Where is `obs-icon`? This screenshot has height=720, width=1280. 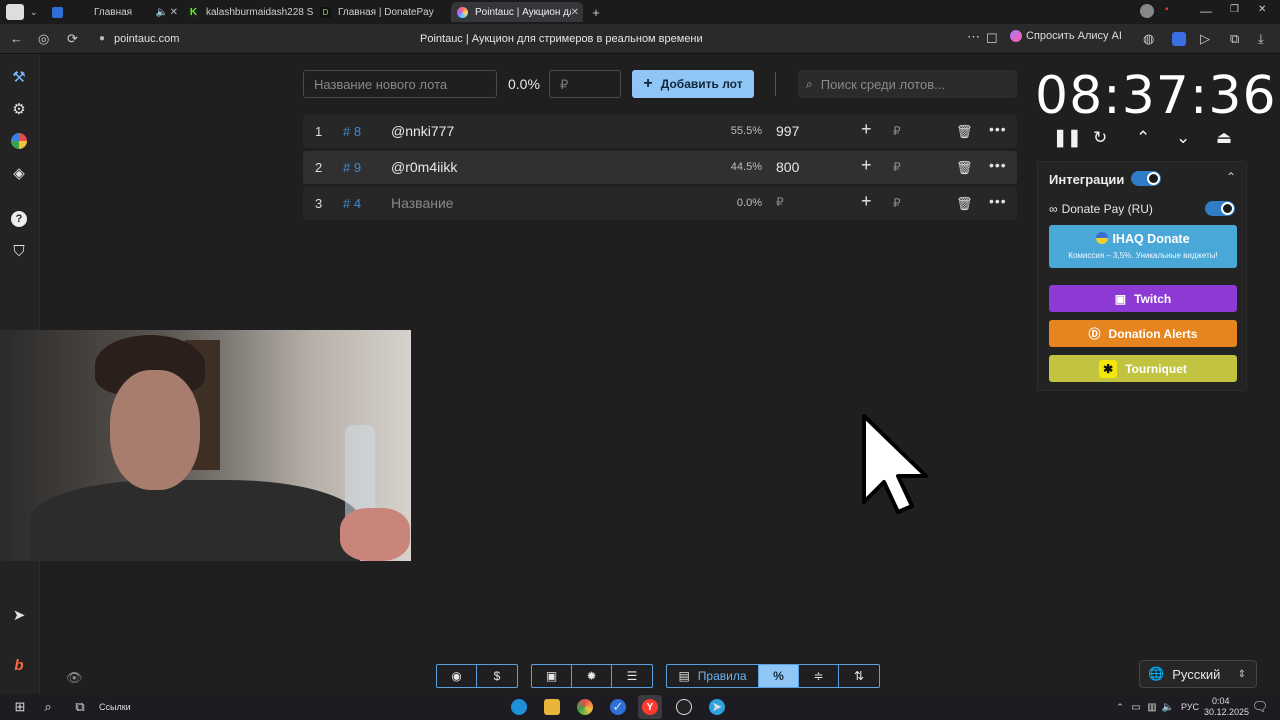 obs-icon is located at coordinates (684, 707).